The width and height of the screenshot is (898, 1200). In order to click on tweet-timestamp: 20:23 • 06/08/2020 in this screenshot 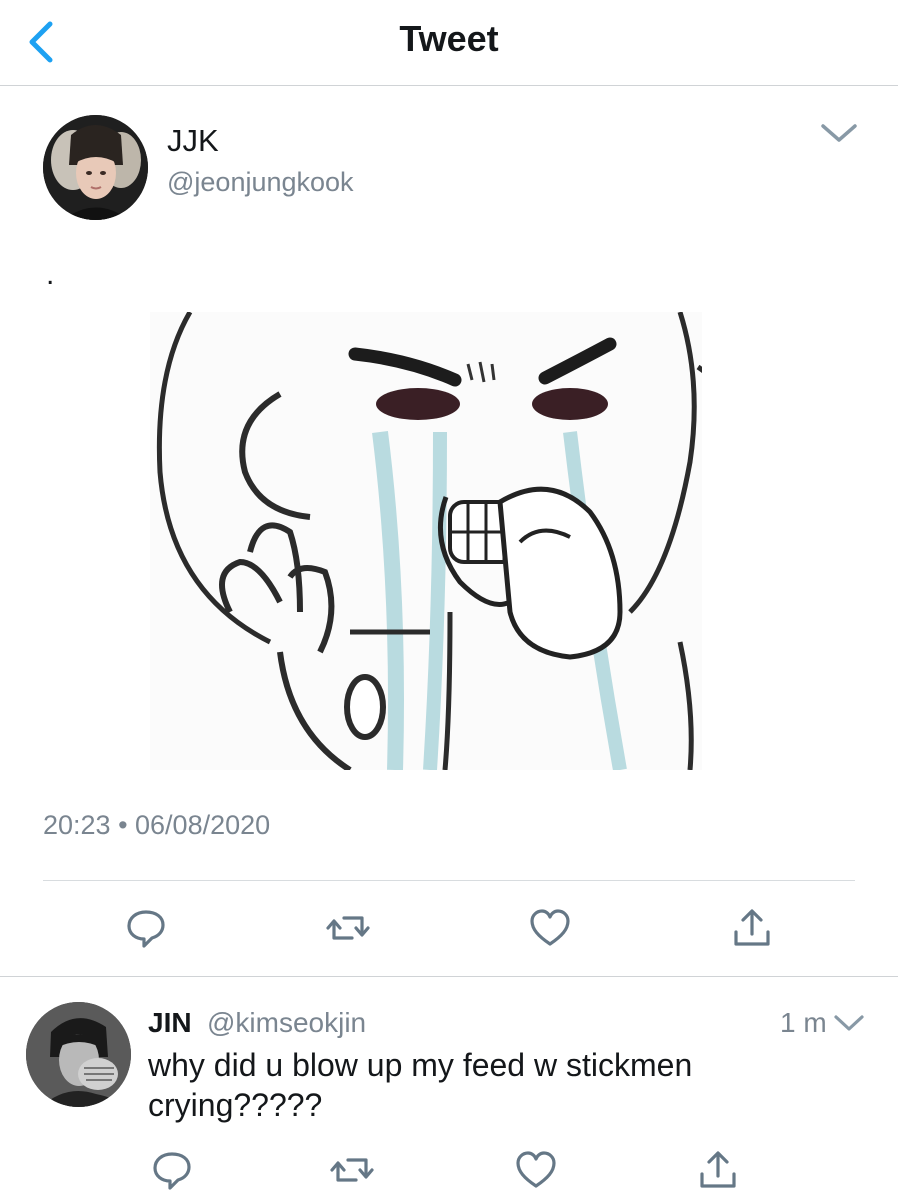, I will do `click(157, 825)`.